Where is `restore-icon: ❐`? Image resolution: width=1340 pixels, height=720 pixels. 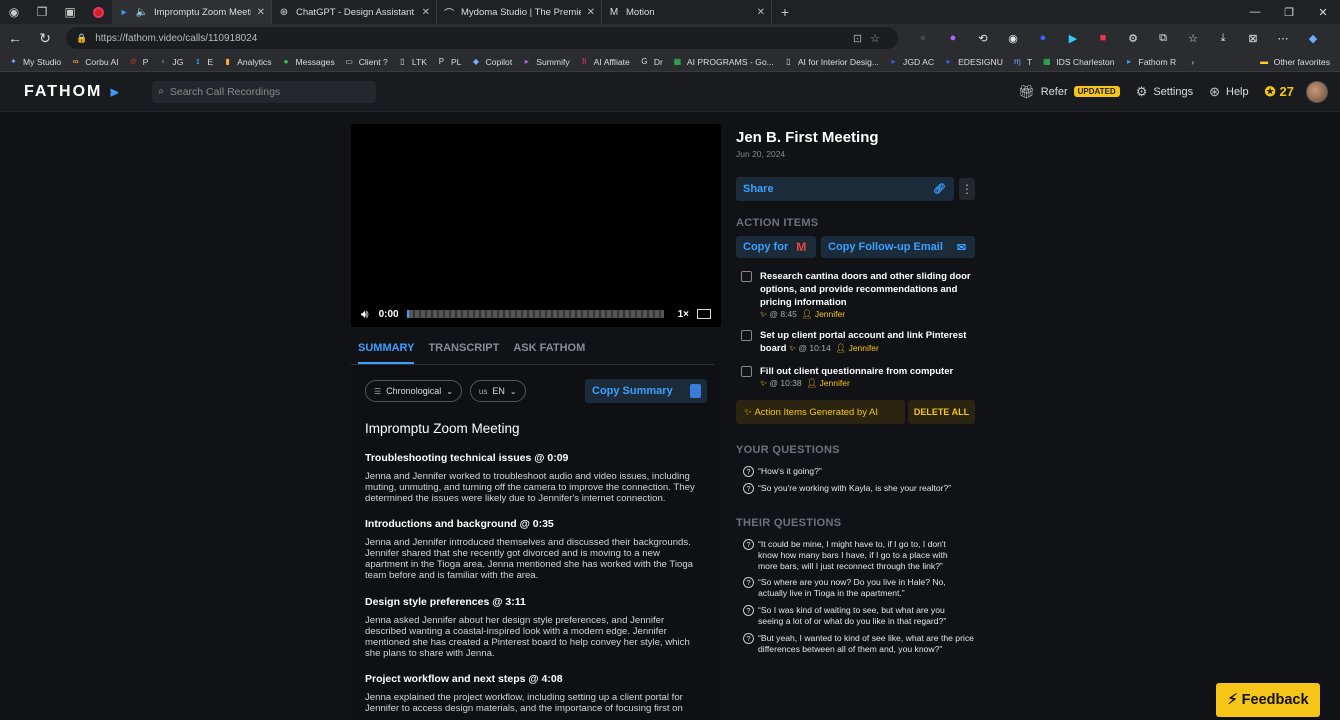
restore-icon: ❐ is located at coordinates (1289, 12).